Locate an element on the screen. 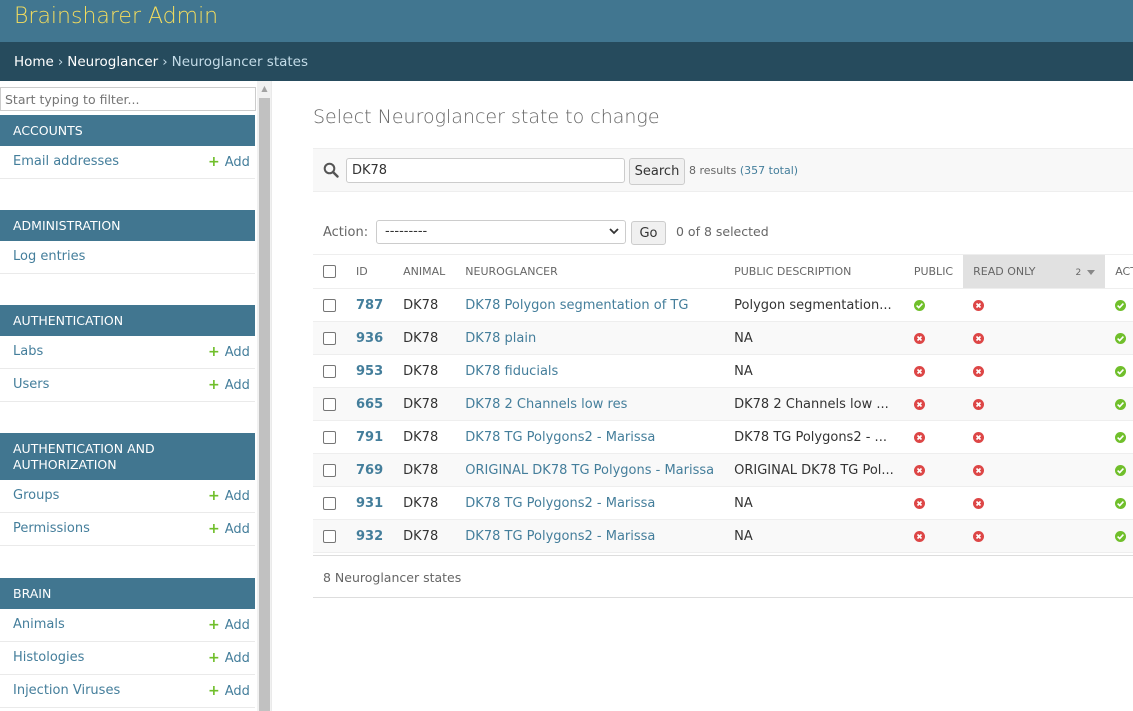  sidebar-item-link: Log entries is located at coordinates (49, 256).